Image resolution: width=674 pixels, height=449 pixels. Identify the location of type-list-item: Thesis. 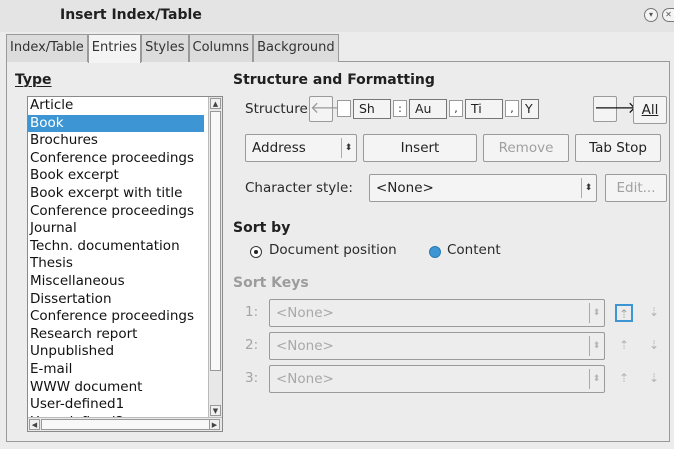
(116, 264).